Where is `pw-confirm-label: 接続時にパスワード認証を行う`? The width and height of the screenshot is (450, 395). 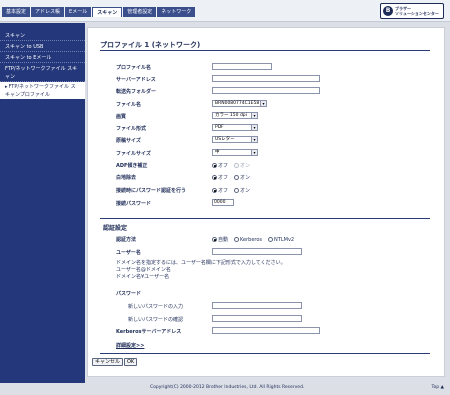
pw-confirm-label: 接続時にパスワード認証を行う is located at coordinates (151, 191).